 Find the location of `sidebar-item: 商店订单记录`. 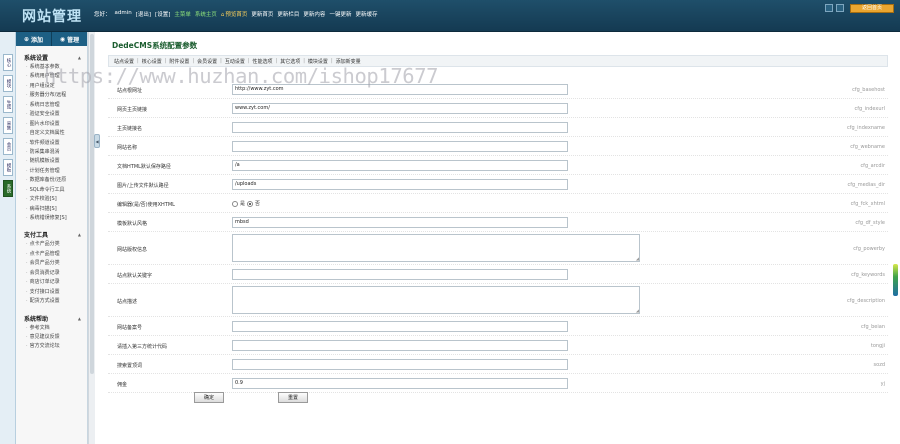

sidebar-item: 商店订单记录 is located at coordinates (51, 282).